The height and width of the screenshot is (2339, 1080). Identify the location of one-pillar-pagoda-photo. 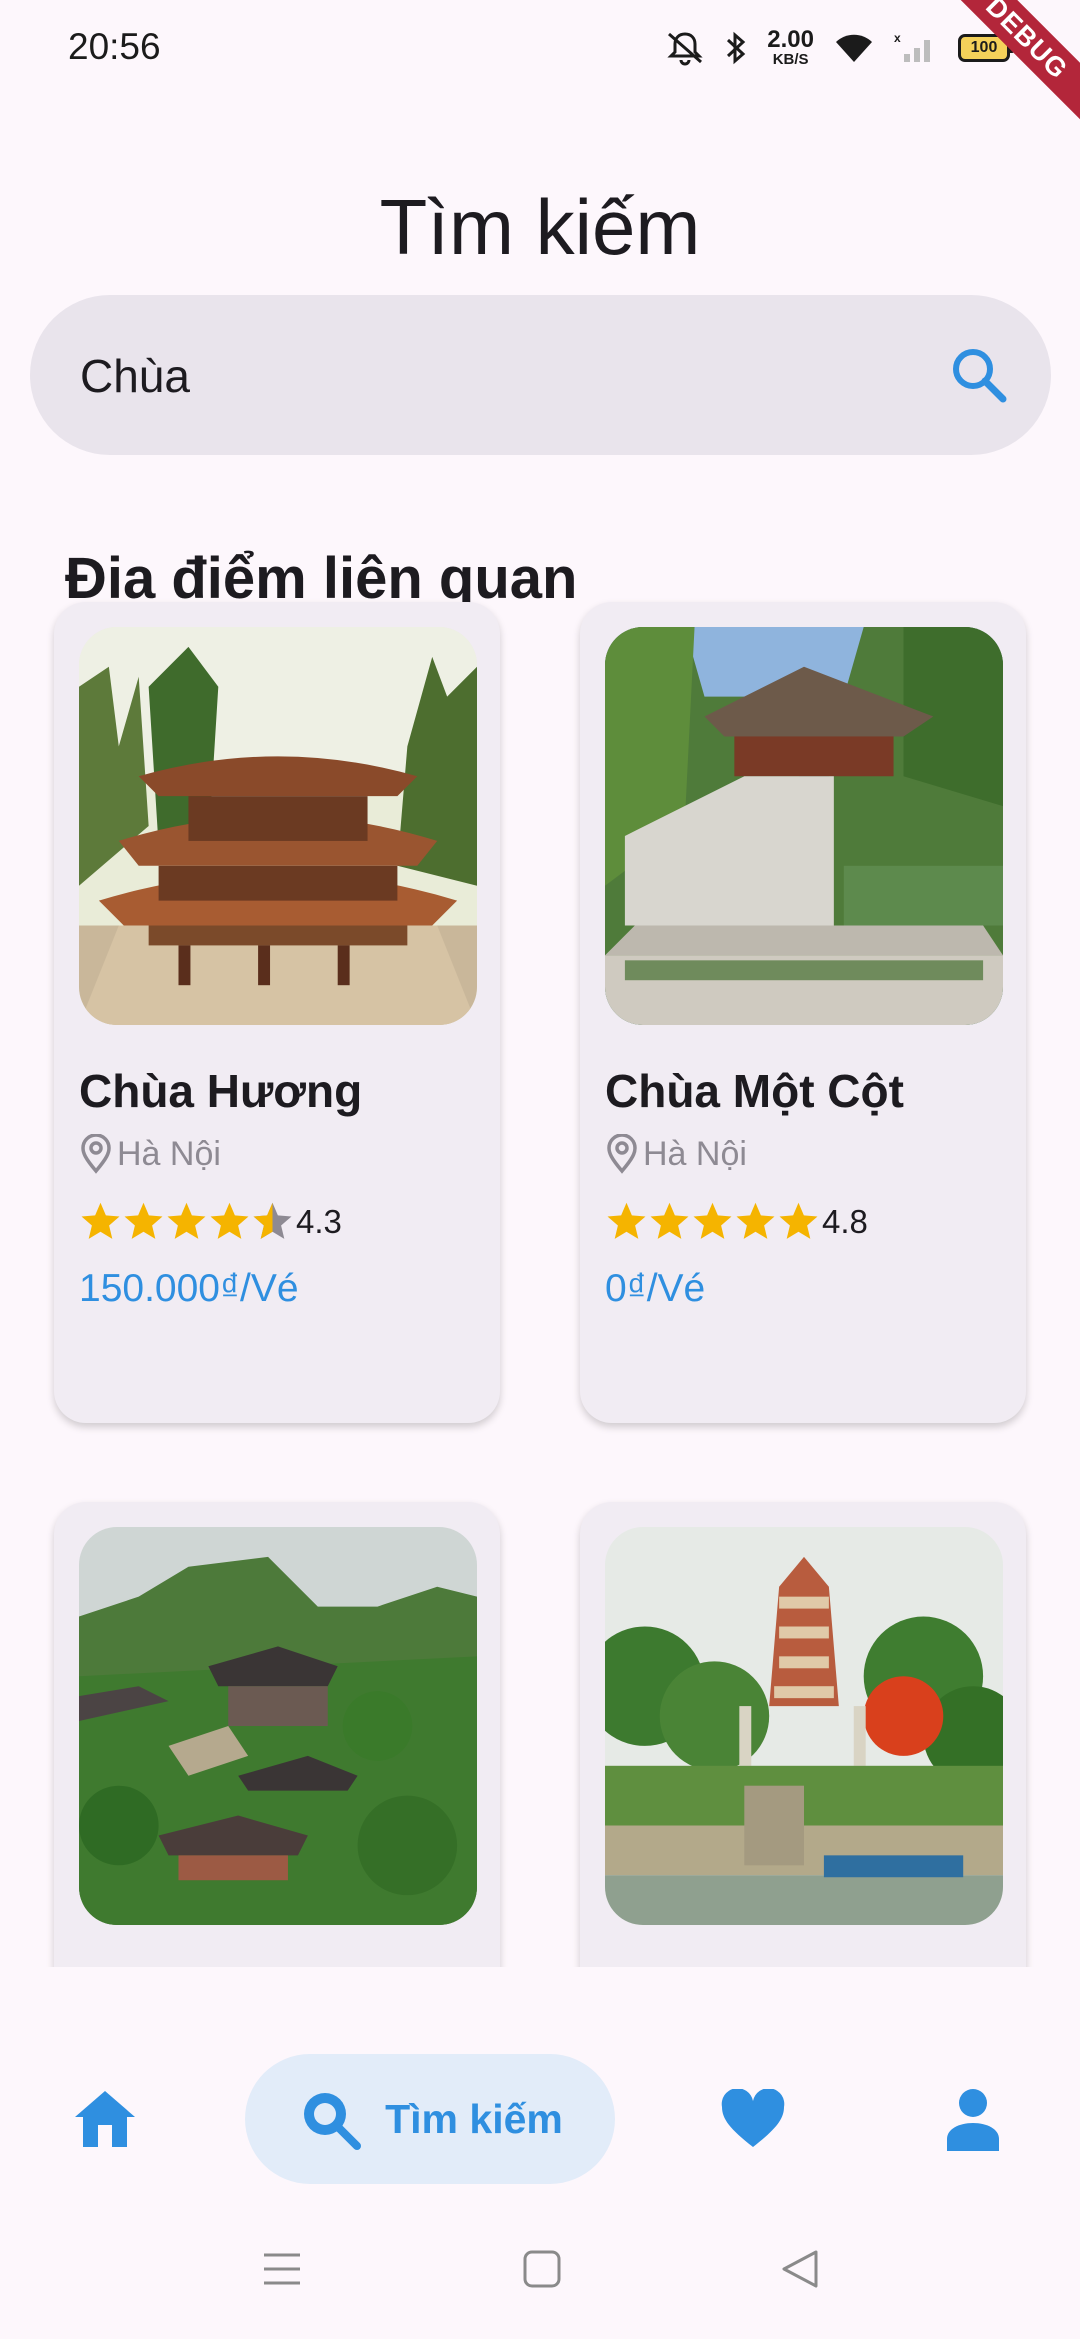
(804, 826).